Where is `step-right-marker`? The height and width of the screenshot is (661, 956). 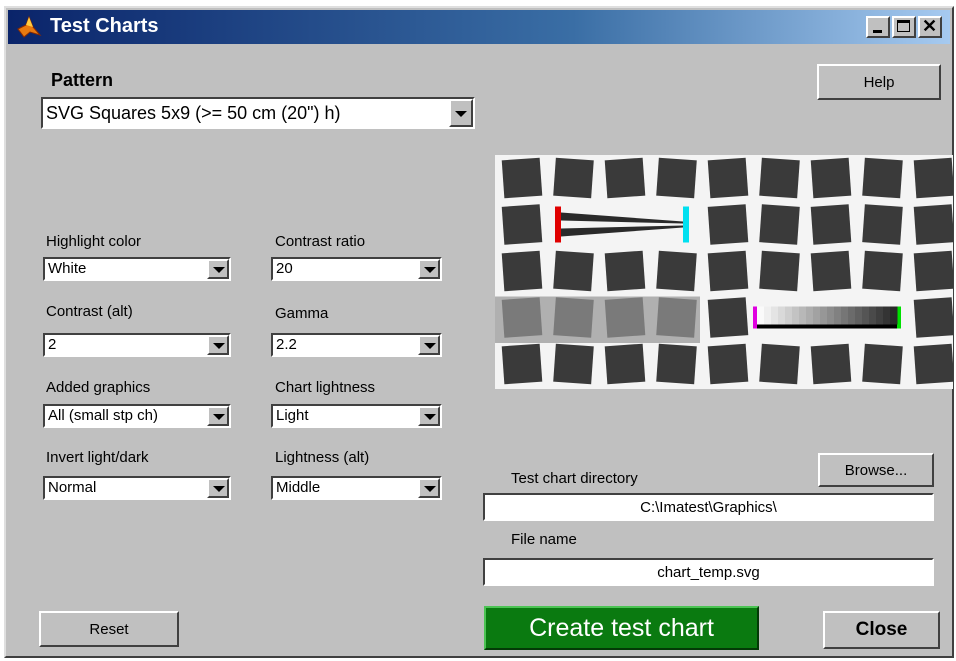
step-right-marker is located at coordinates (899, 317).